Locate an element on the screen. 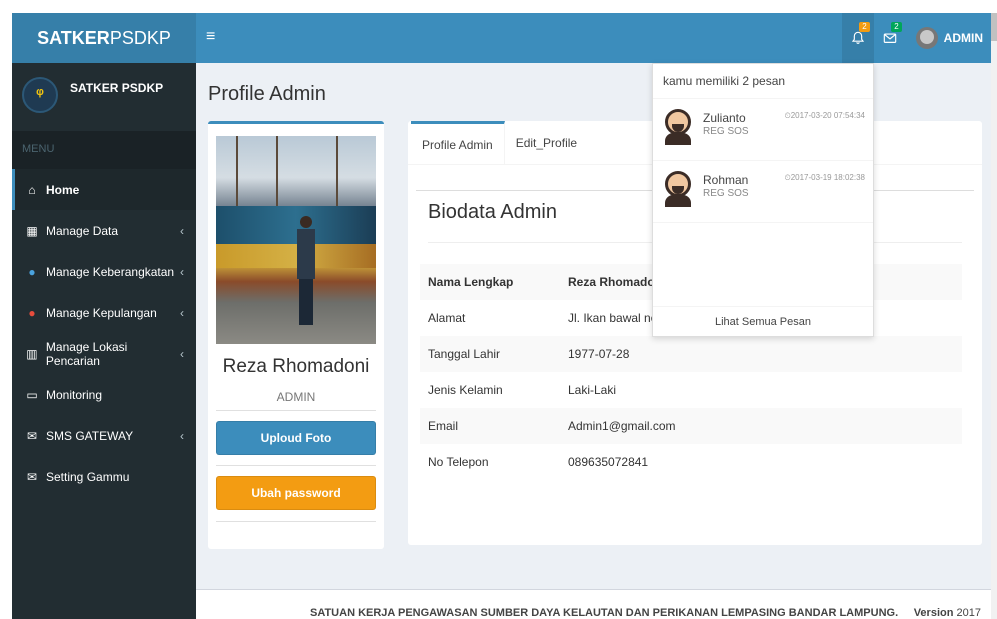 This screenshot has width=997, height=619. scrollbar-thumb is located at coordinates (994, 27).